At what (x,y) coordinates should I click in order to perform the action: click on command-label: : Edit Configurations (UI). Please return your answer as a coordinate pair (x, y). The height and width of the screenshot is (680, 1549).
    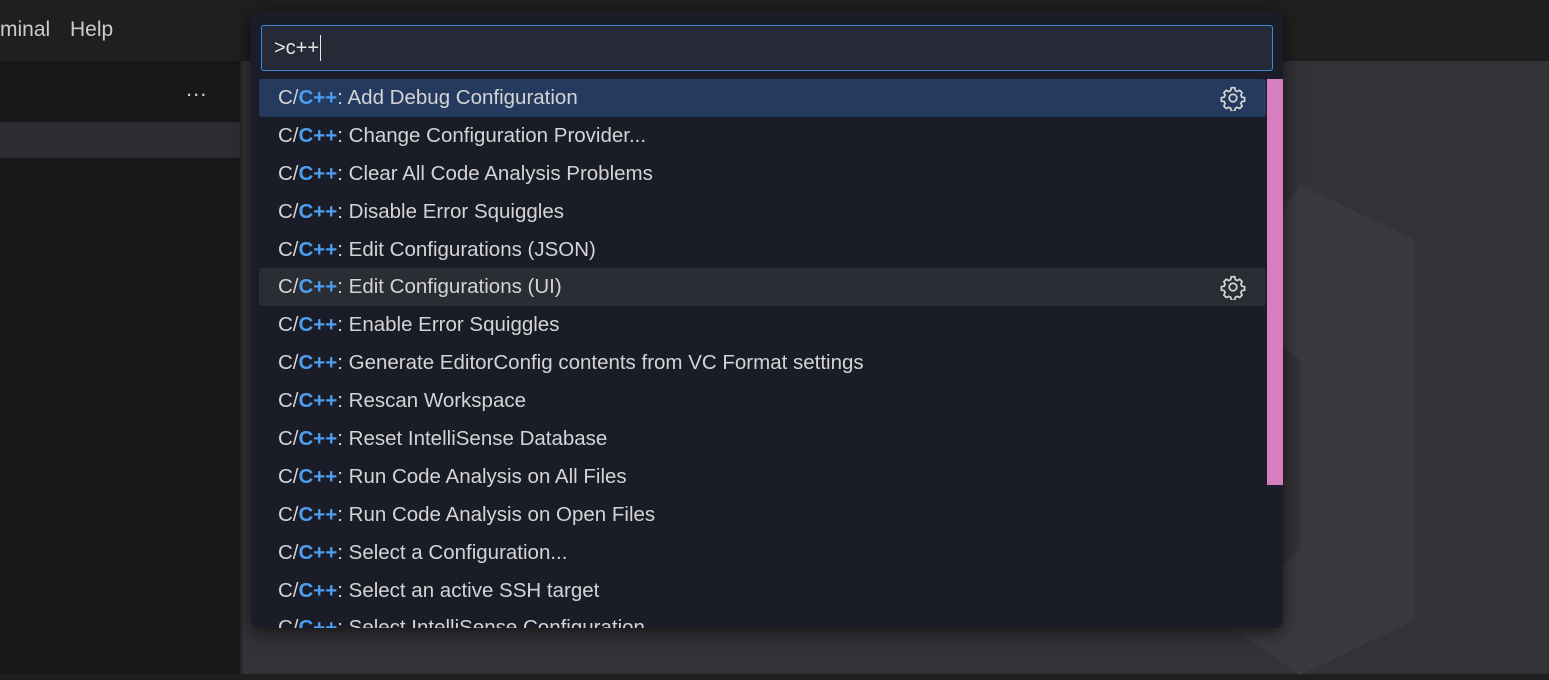
    Looking at the image, I should click on (449, 287).